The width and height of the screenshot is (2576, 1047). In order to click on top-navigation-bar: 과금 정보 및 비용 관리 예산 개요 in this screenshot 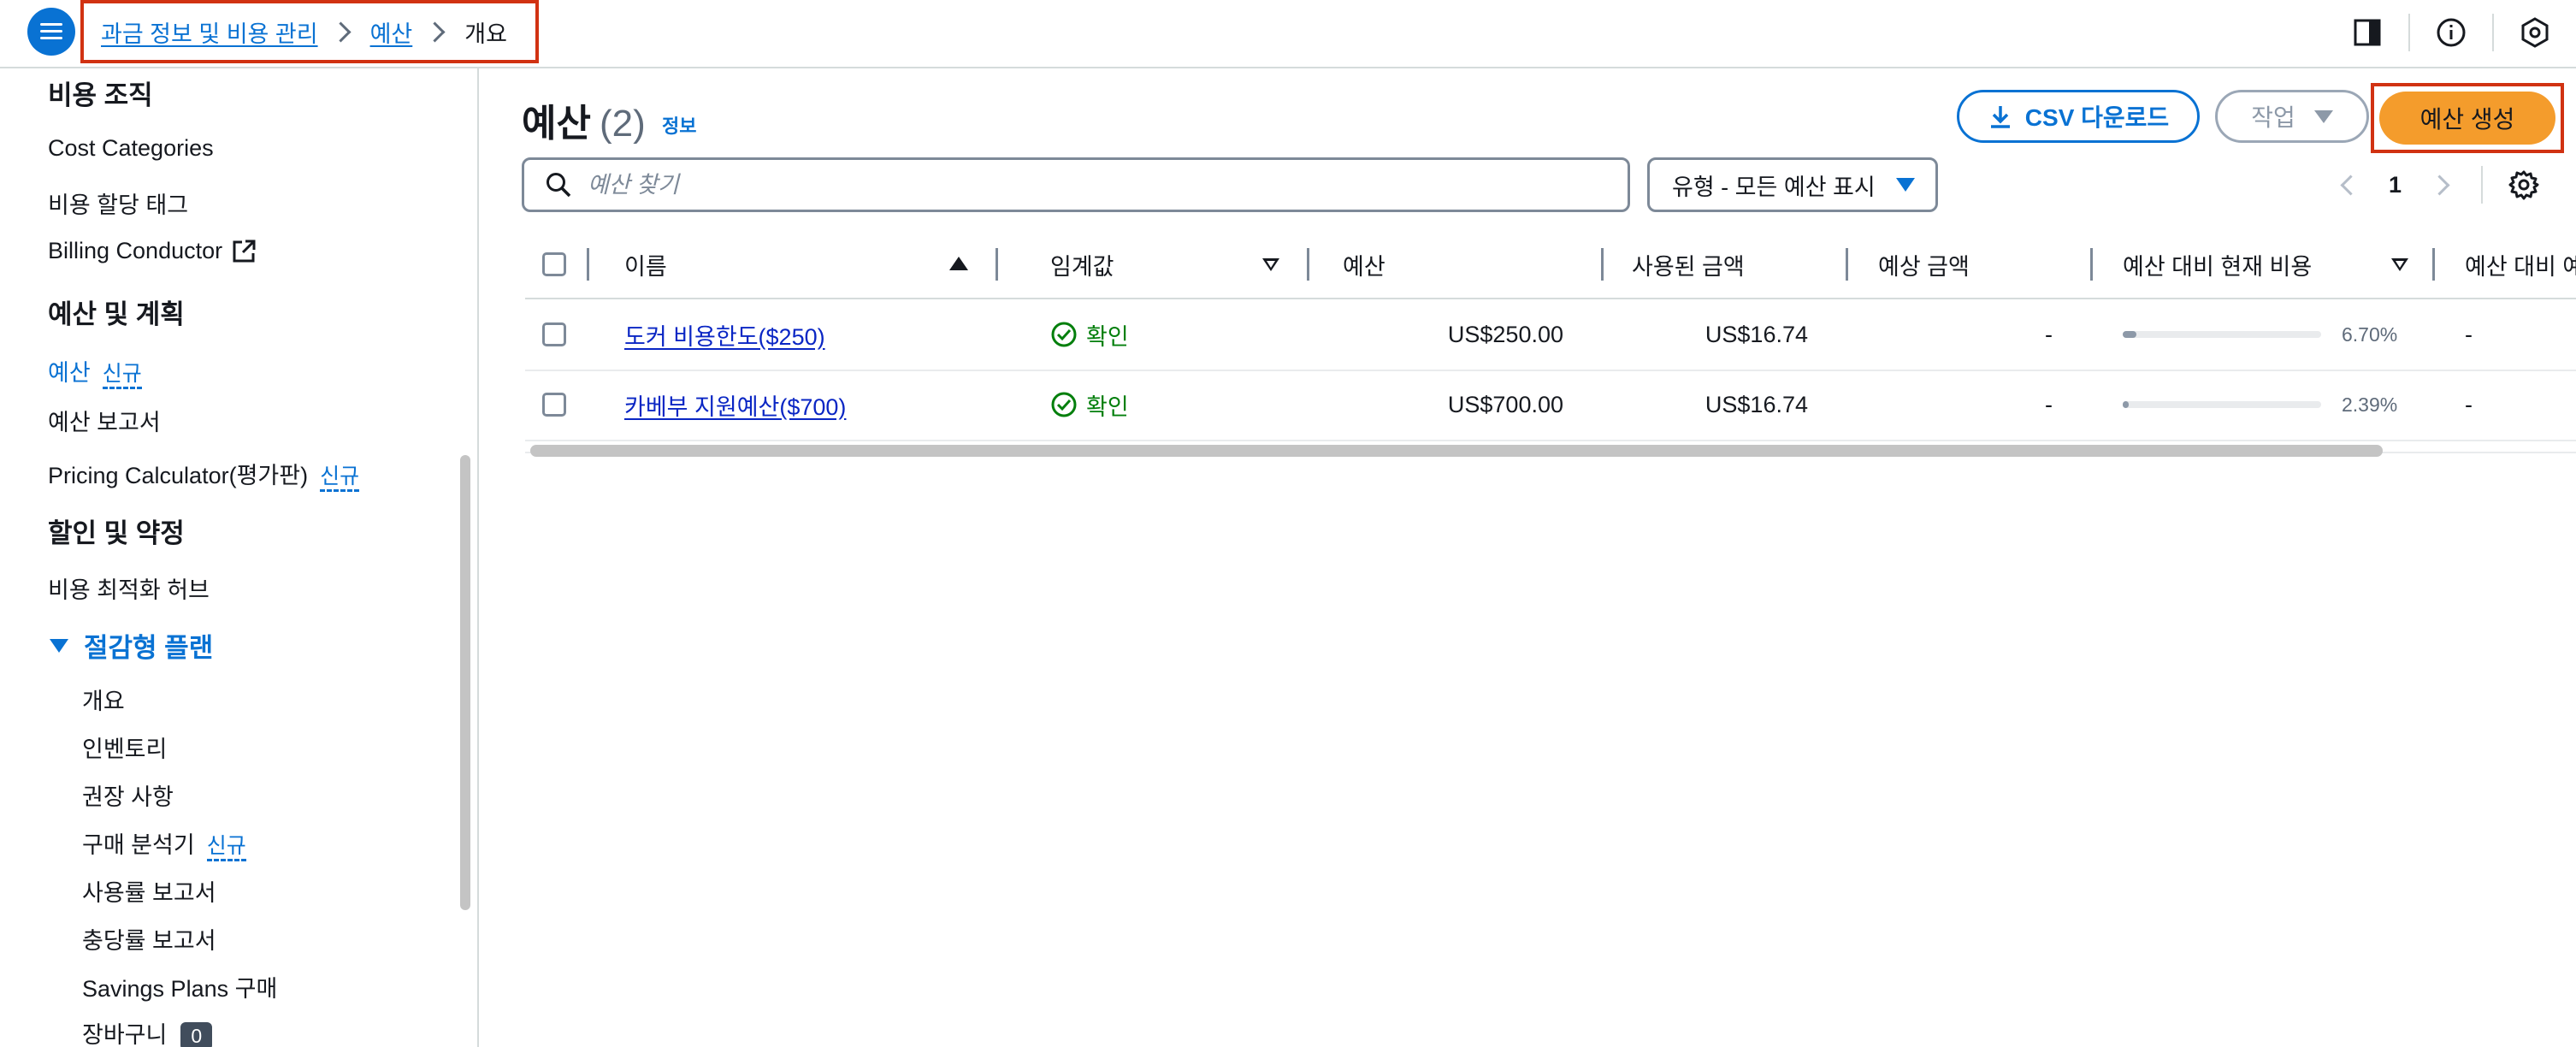, I will do `click(1288, 34)`.